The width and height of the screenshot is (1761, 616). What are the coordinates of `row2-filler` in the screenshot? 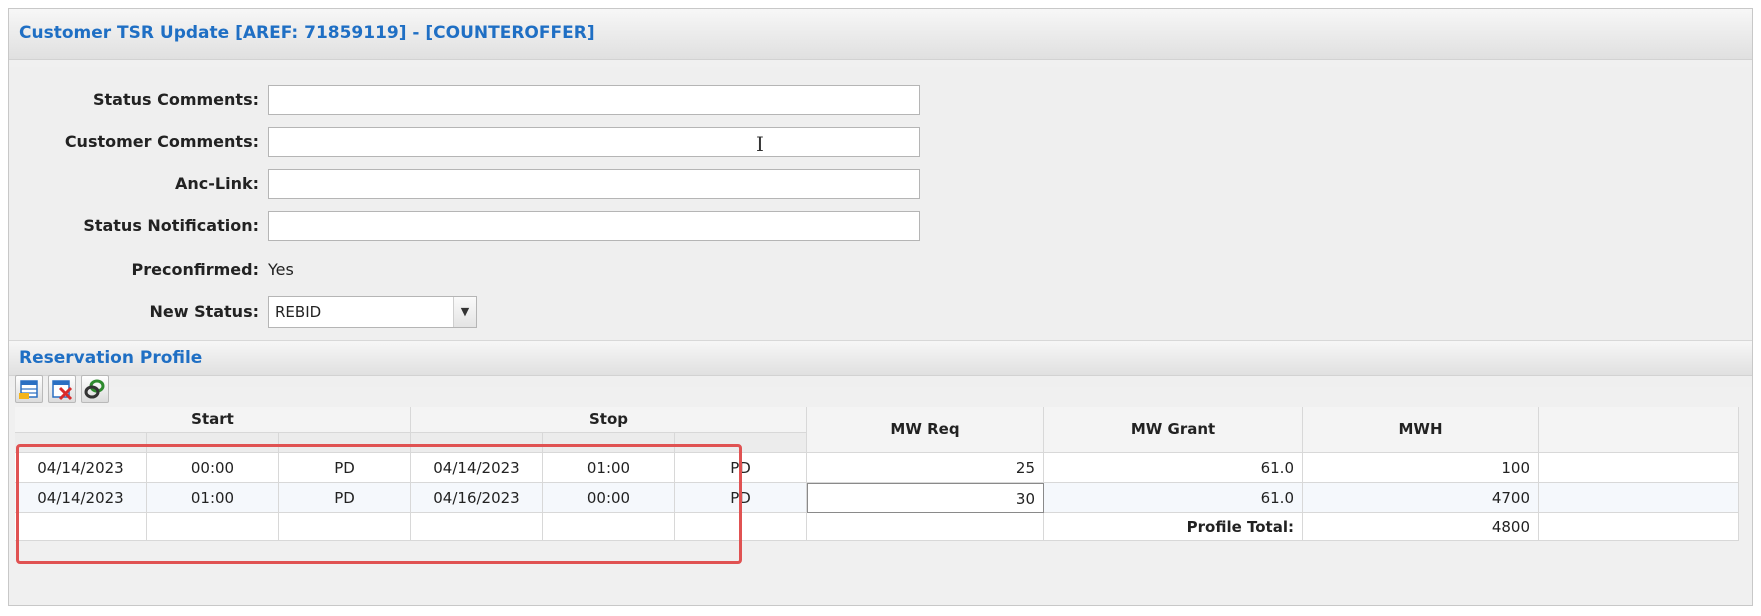 It's located at (1639, 498).